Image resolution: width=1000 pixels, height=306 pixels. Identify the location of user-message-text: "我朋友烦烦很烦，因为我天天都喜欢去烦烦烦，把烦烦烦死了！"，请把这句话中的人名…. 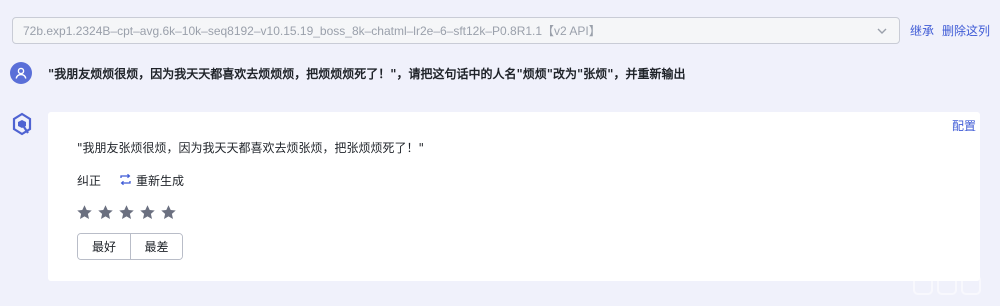
(367, 73).